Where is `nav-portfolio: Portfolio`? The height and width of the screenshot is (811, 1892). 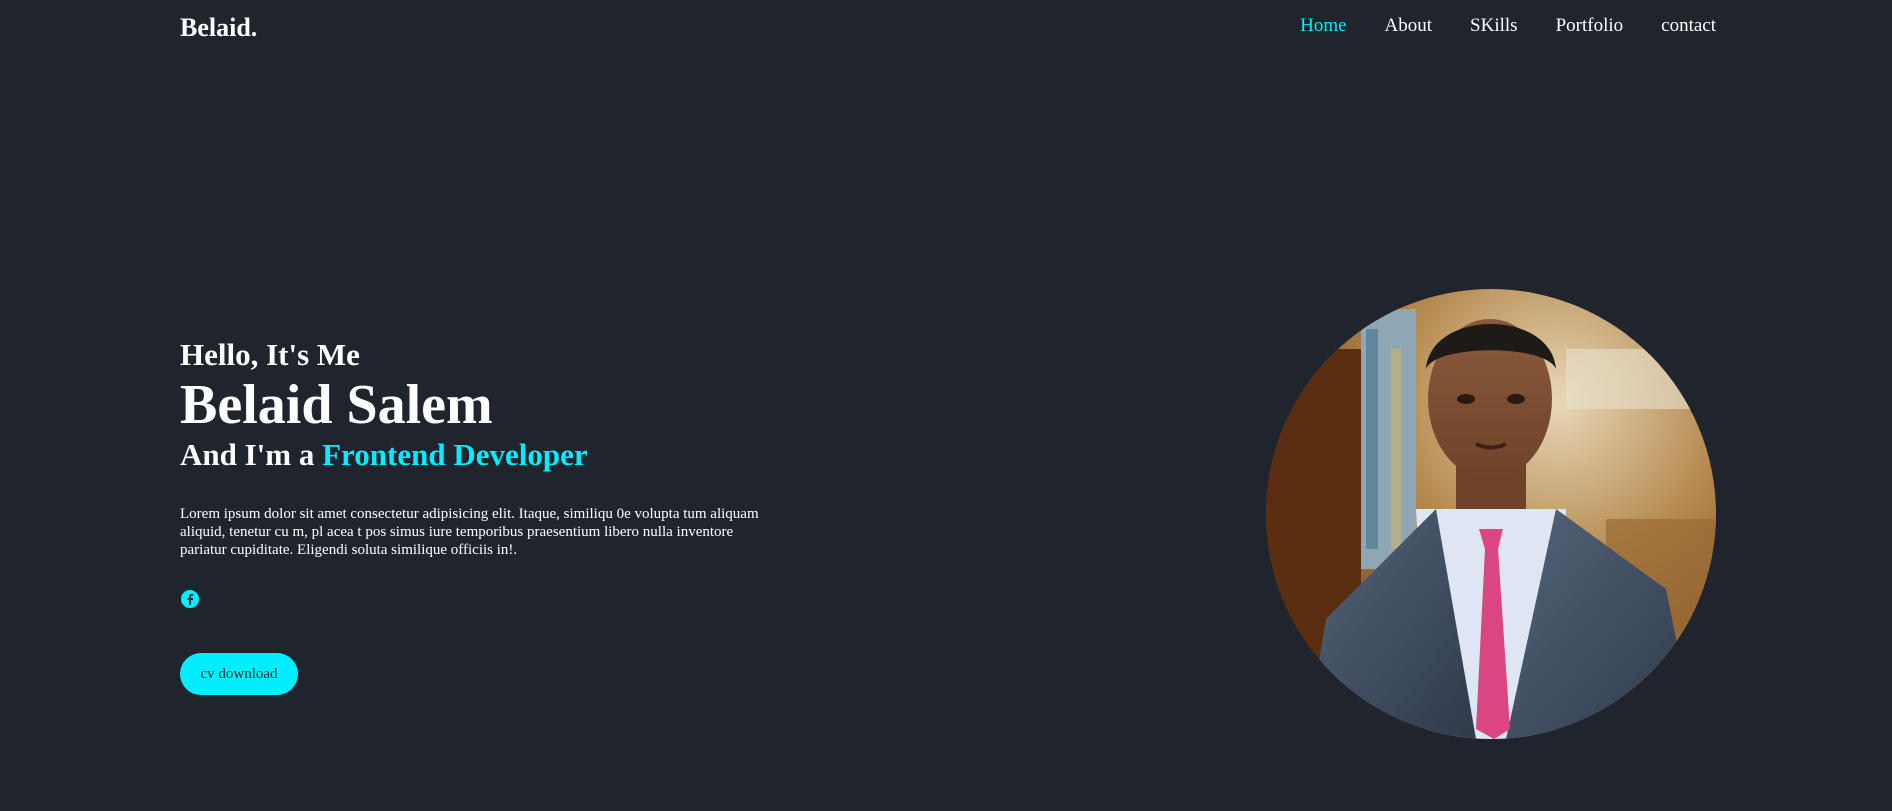 nav-portfolio: Portfolio is located at coordinates (1590, 26).